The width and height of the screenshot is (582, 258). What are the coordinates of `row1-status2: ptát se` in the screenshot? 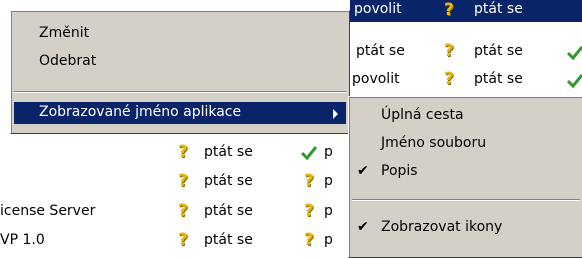 It's located at (498, 9).